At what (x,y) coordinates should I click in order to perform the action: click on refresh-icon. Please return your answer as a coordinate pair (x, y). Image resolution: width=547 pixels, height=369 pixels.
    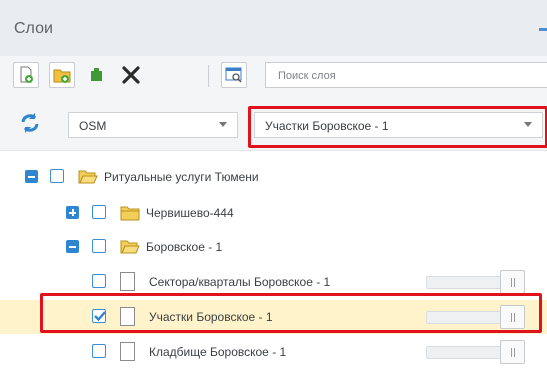
    Looking at the image, I should click on (30, 123).